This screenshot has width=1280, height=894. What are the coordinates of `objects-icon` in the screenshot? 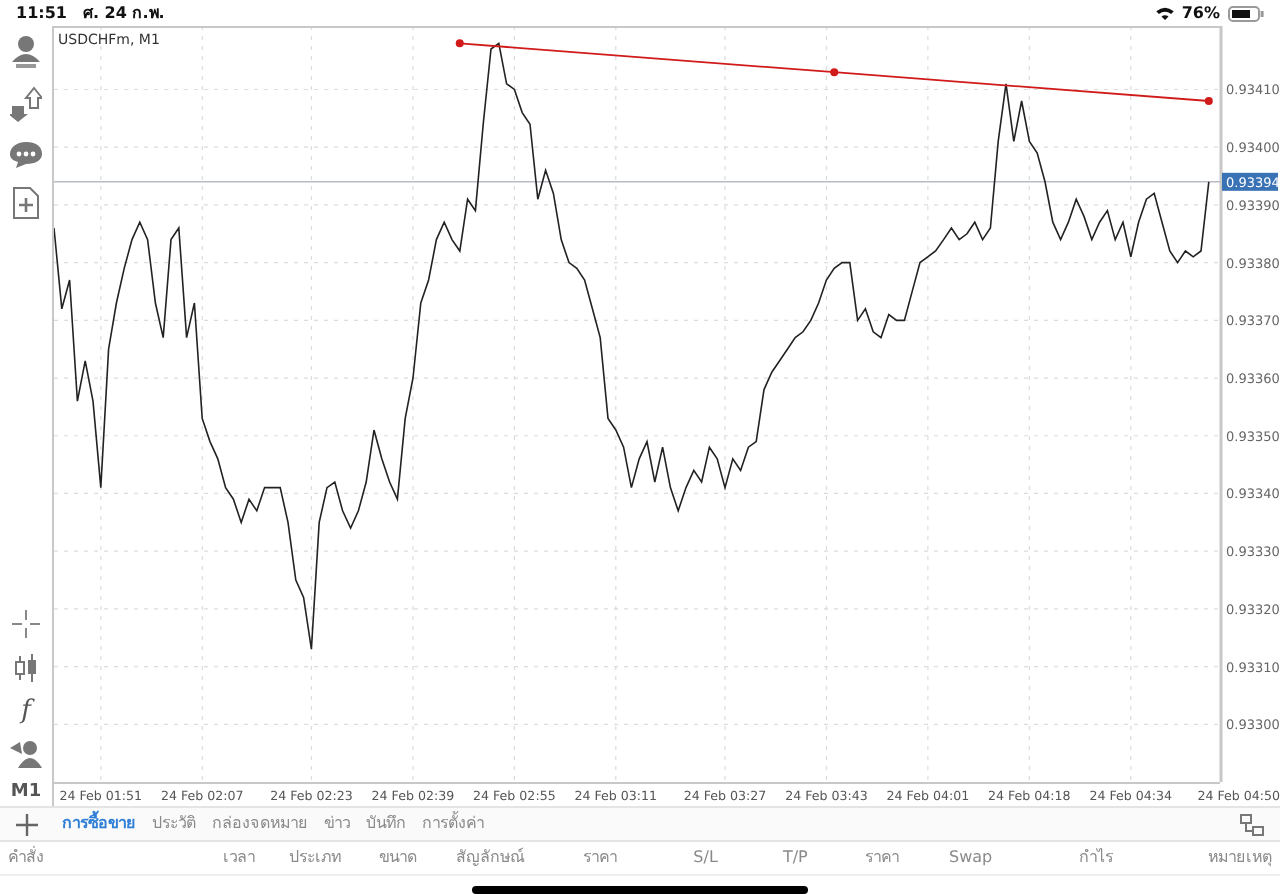 It's located at (26, 754).